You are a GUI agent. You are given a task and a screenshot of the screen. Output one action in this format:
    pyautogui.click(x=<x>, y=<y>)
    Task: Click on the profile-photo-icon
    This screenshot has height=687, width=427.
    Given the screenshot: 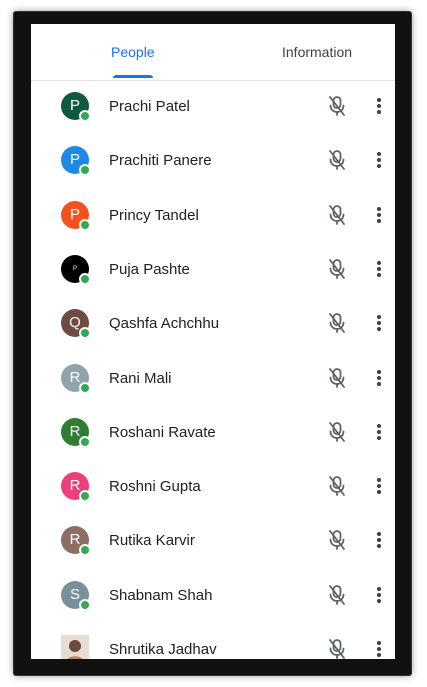 What is the action you would take?
    pyautogui.click(x=75, y=647)
    